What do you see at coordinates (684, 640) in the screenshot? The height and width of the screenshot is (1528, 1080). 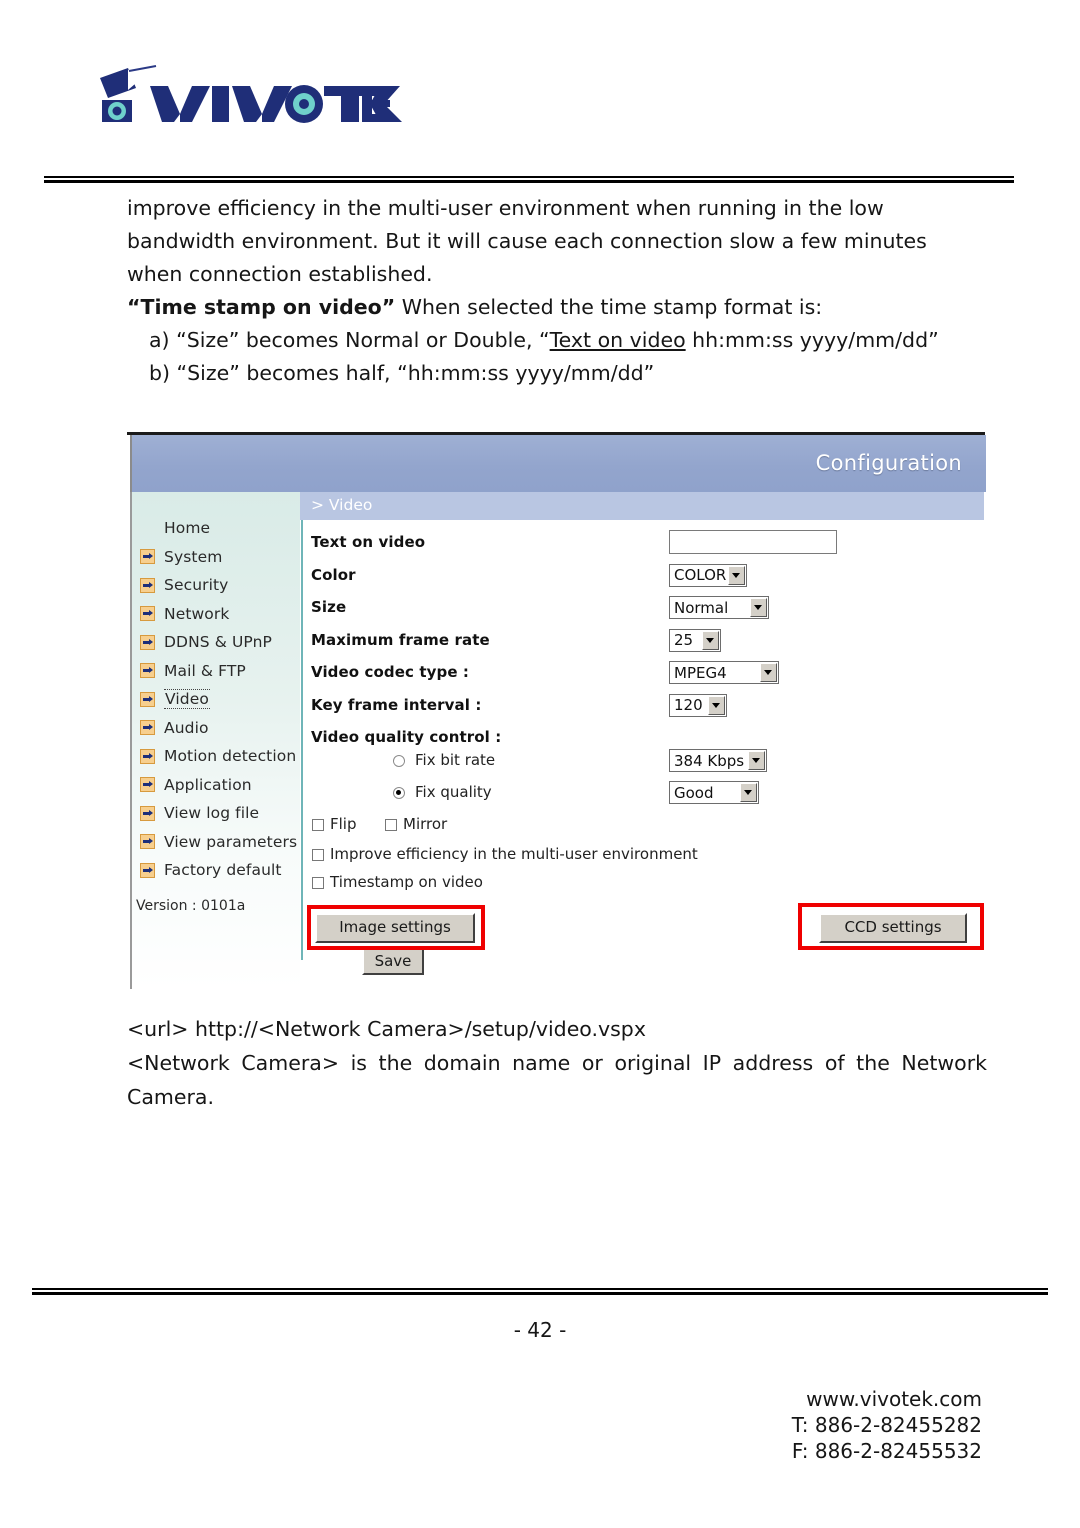 I see `max-frame-rate-value: 25` at bounding box center [684, 640].